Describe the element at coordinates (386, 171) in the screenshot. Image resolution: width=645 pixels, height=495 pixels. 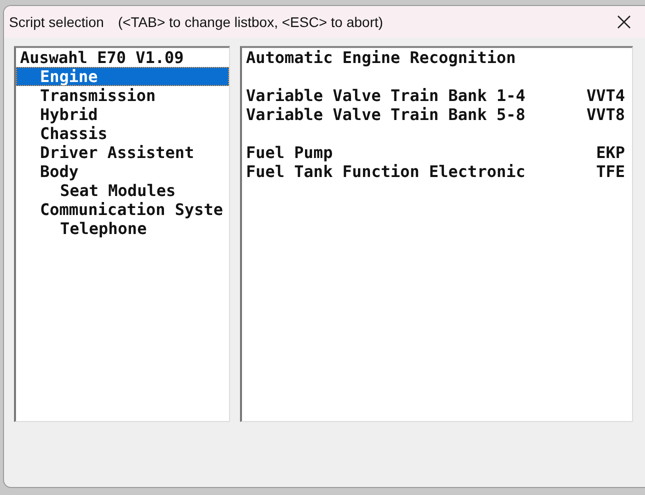
I see `script-name: Fuel Tank Function Electronic` at that location.